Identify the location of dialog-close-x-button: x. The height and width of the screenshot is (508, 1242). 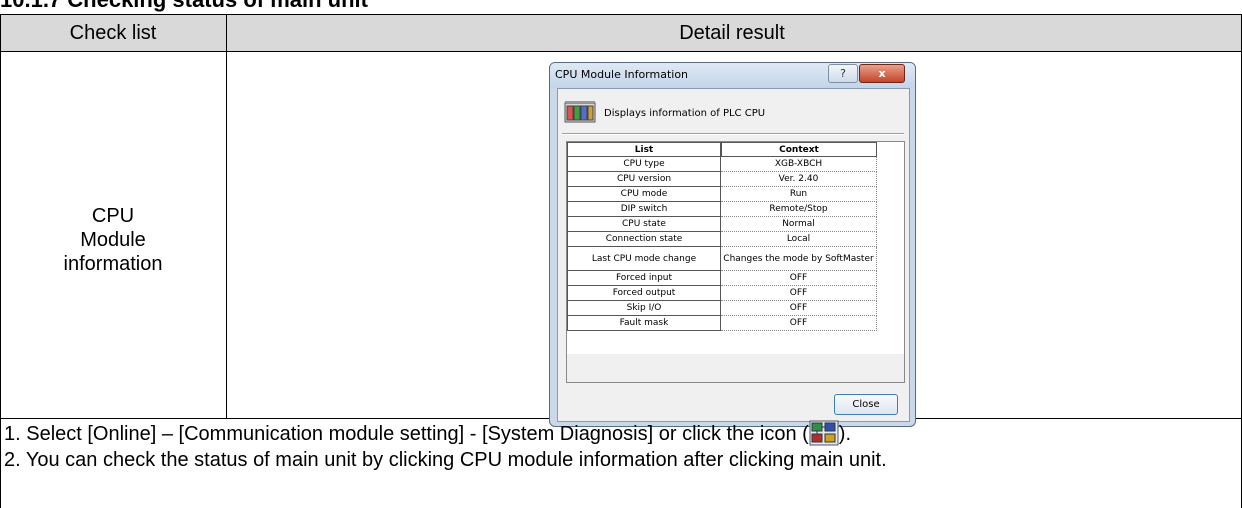
(882, 73).